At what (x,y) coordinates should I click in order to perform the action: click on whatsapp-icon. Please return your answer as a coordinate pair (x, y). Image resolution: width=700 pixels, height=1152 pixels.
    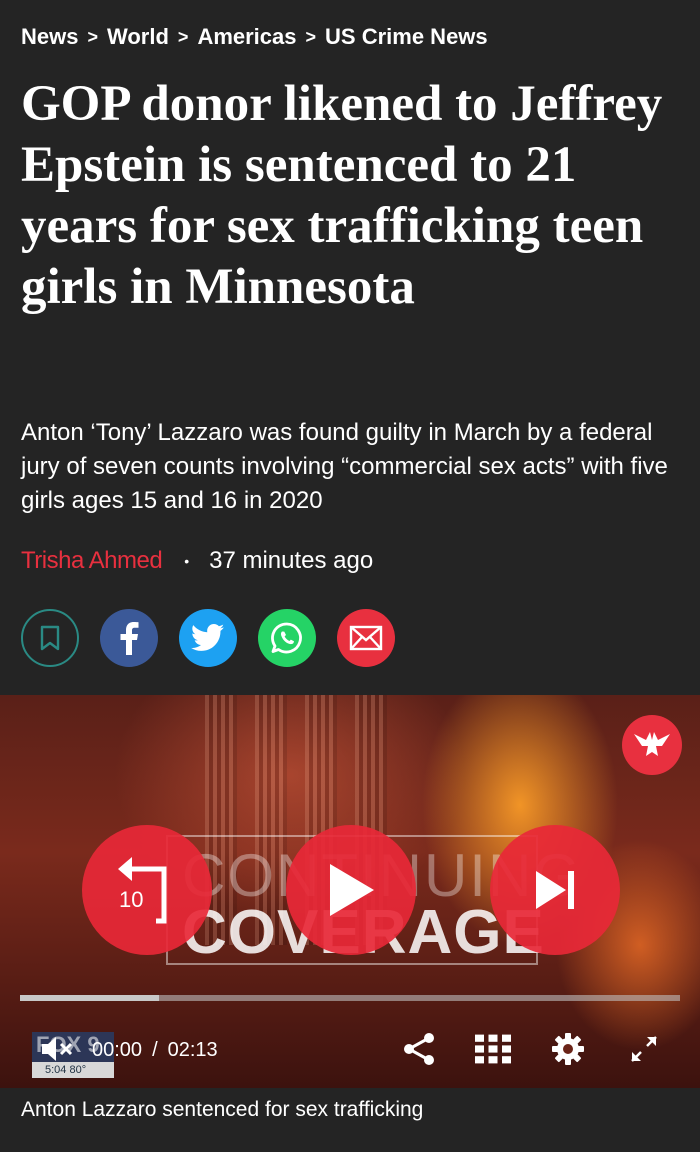
    Looking at the image, I should click on (286, 638).